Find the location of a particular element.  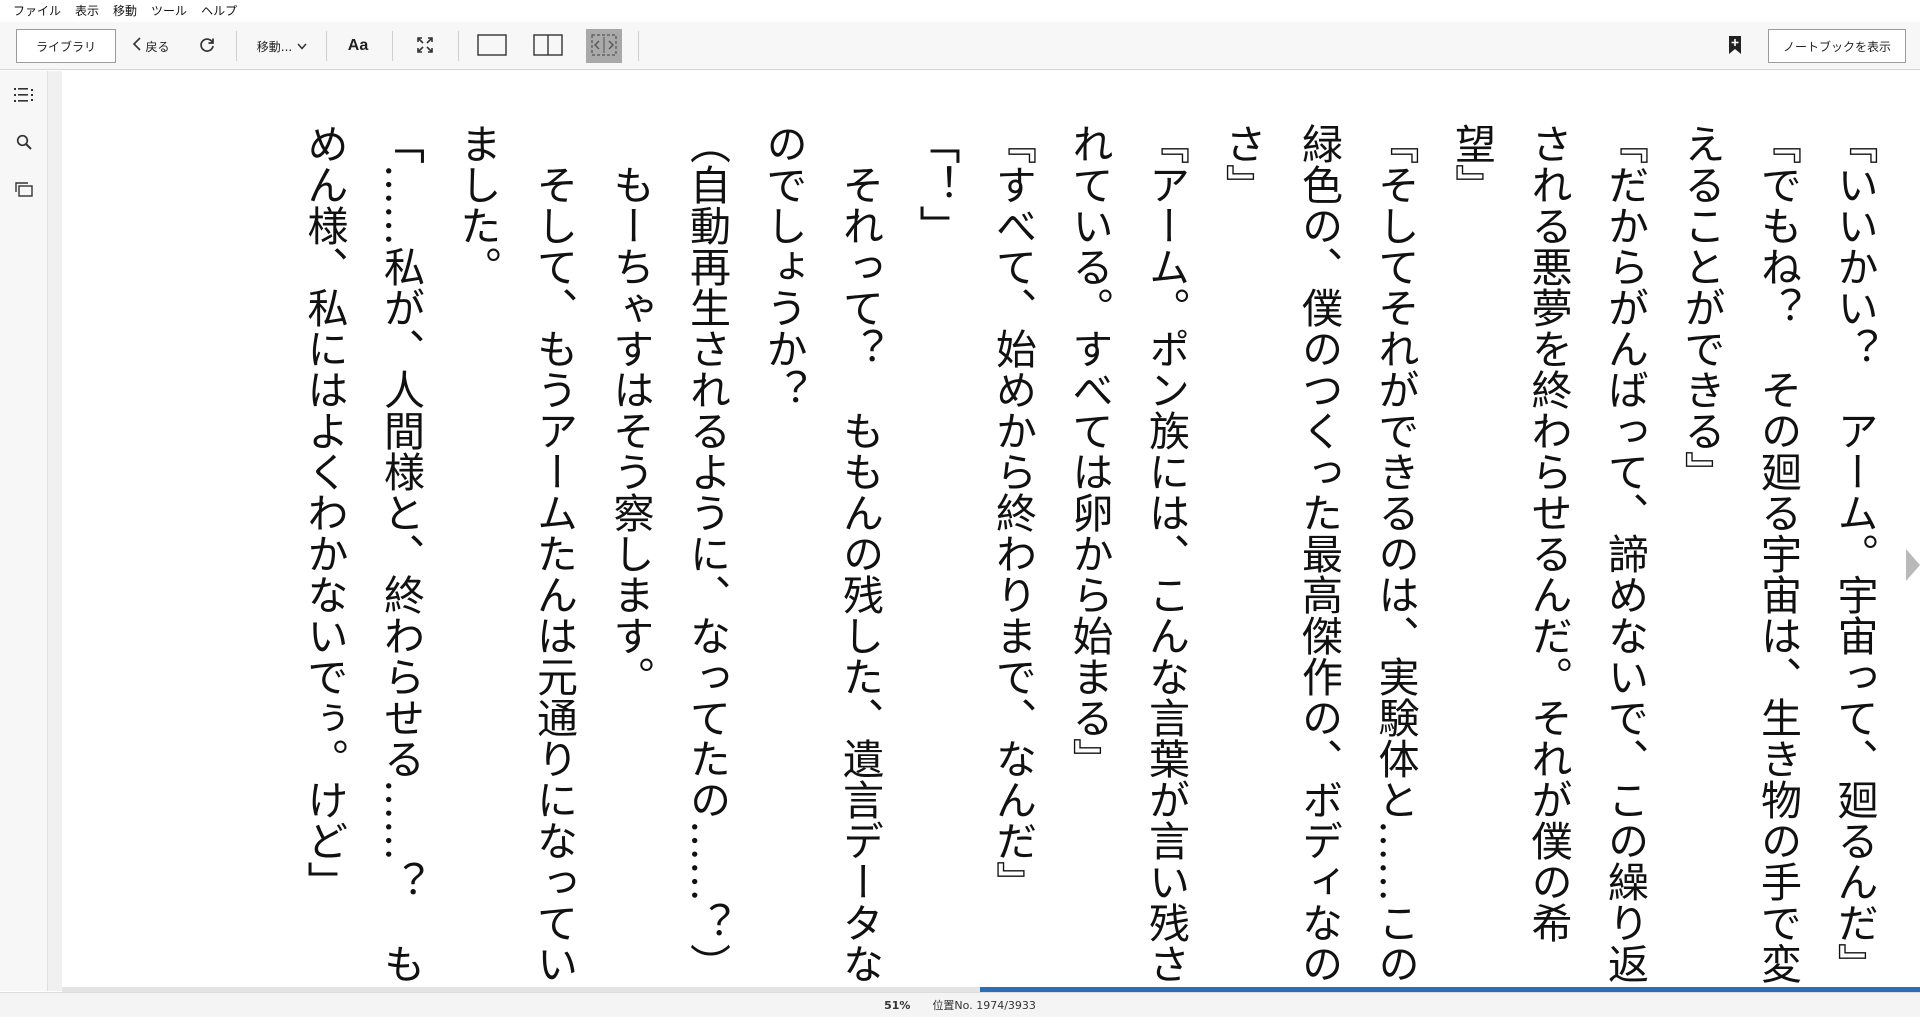

bookmark-button is located at coordinates (1735, 46).